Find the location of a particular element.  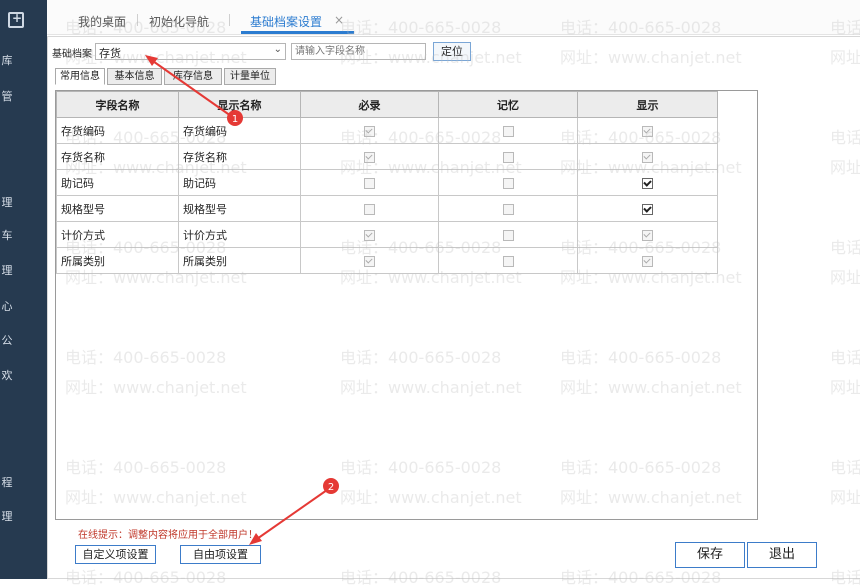

annotation-badge-1: 1 is located at coordinates (235, 119).